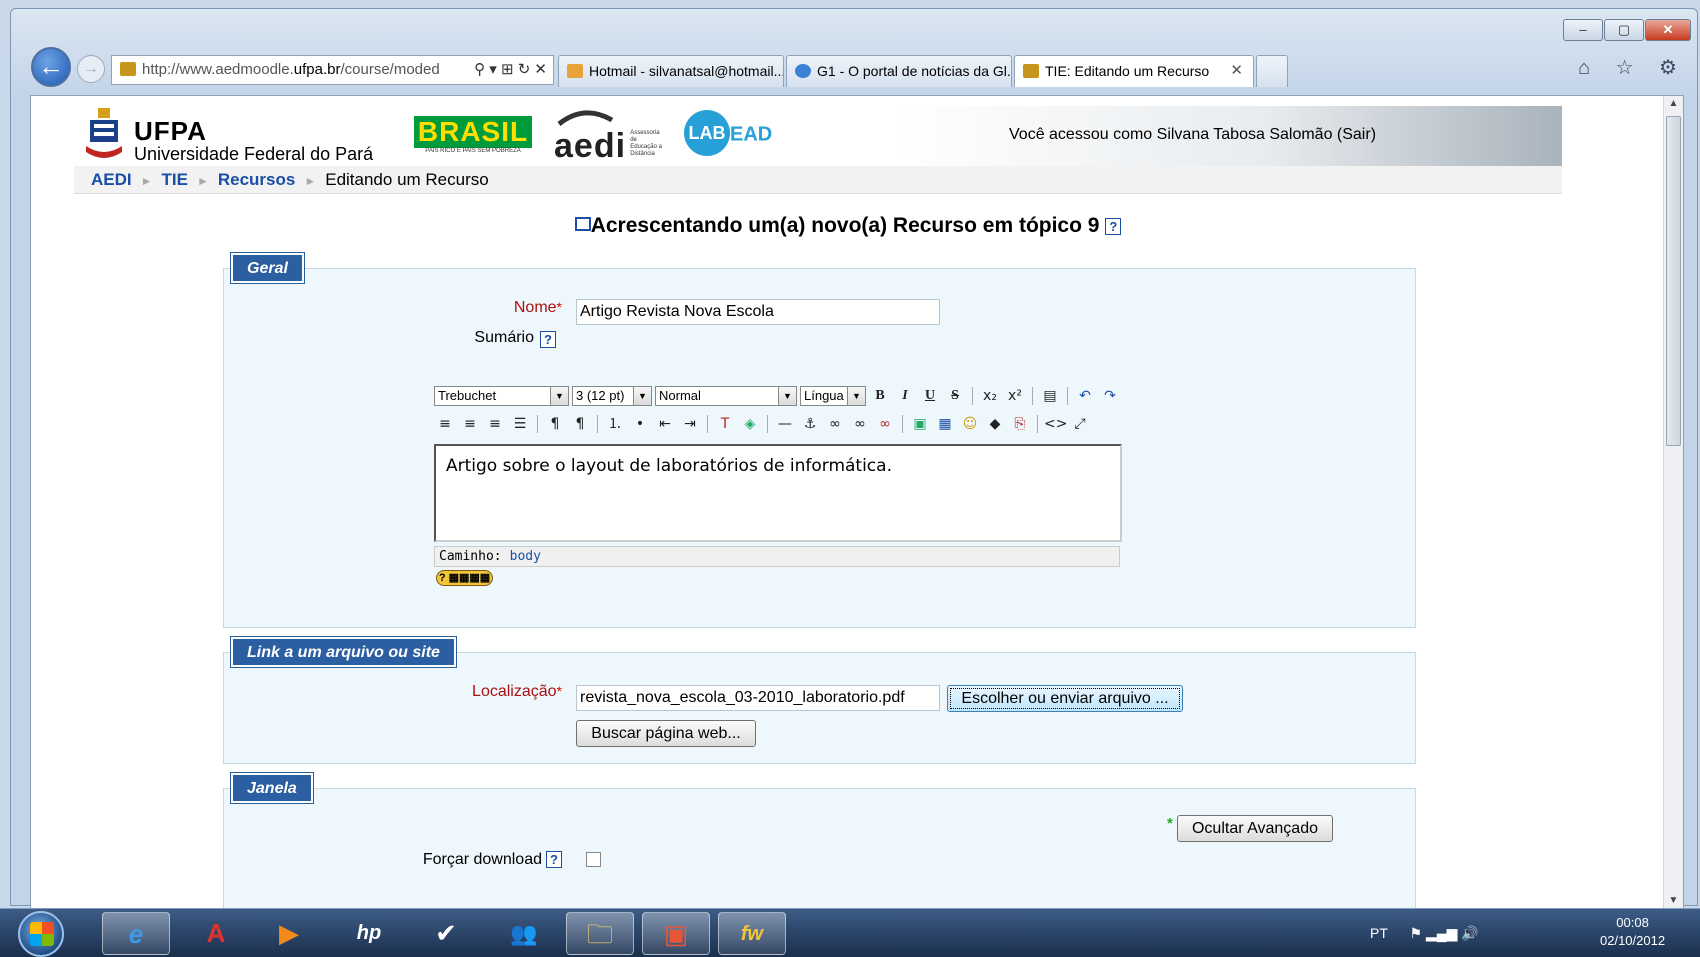  What do you see at coordinates (51, 67) in the screenshot?
I see `back-button: ←` at bounding box center [51, 67].